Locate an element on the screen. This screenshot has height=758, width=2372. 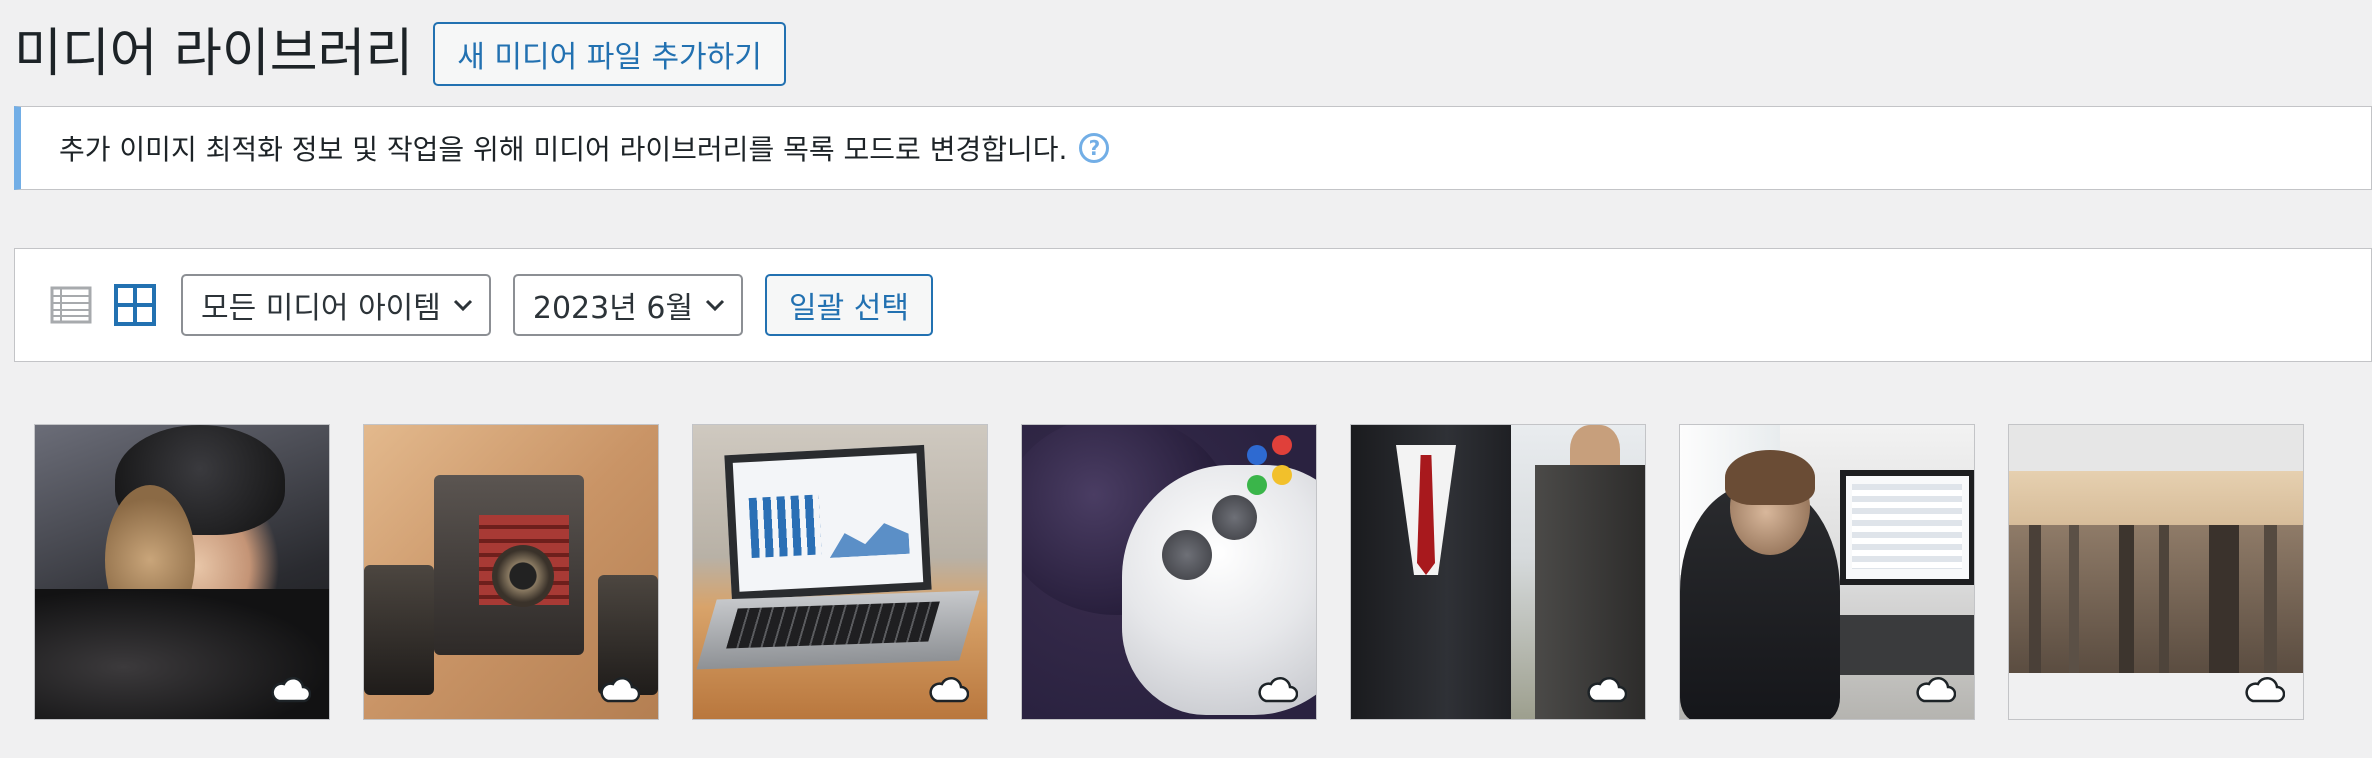
date-filter-value: 2023년 6월 is located at coordinates (613, 308).